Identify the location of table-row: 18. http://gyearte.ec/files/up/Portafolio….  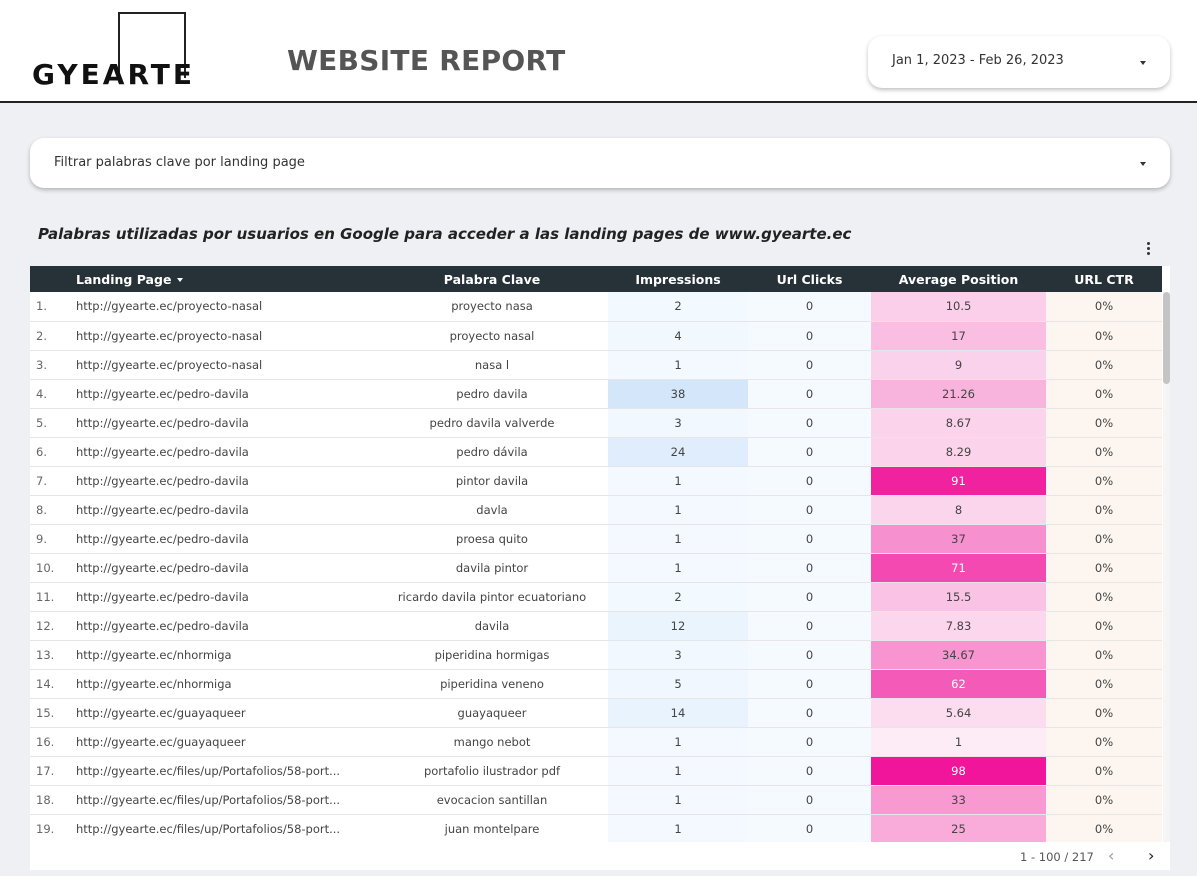
(596, 800).